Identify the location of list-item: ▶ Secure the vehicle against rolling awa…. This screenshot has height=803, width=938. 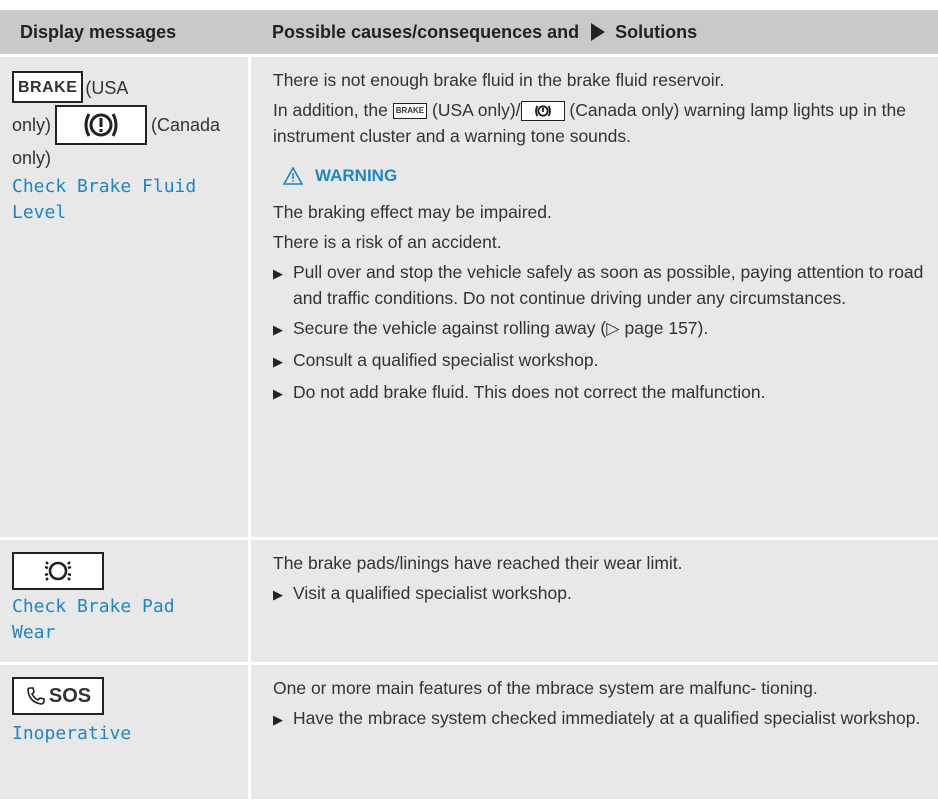
(598, 329).